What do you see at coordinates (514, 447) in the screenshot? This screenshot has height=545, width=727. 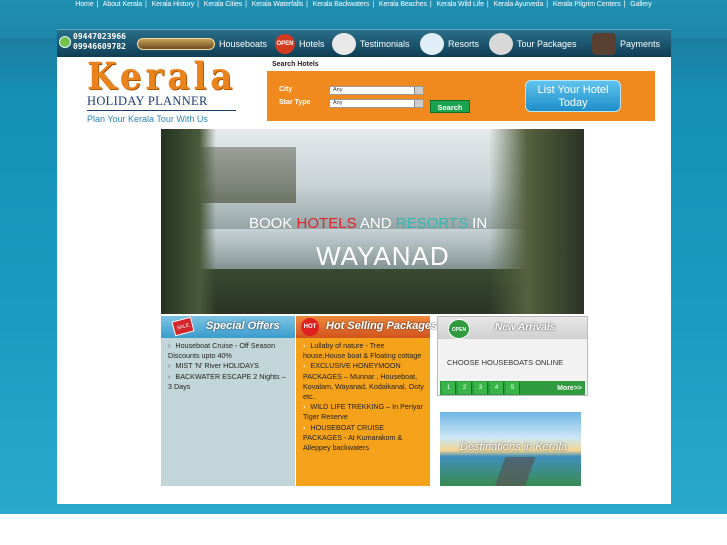 I see `destinations-title: Destinations in Kerala` at bounding box center [514, 447].